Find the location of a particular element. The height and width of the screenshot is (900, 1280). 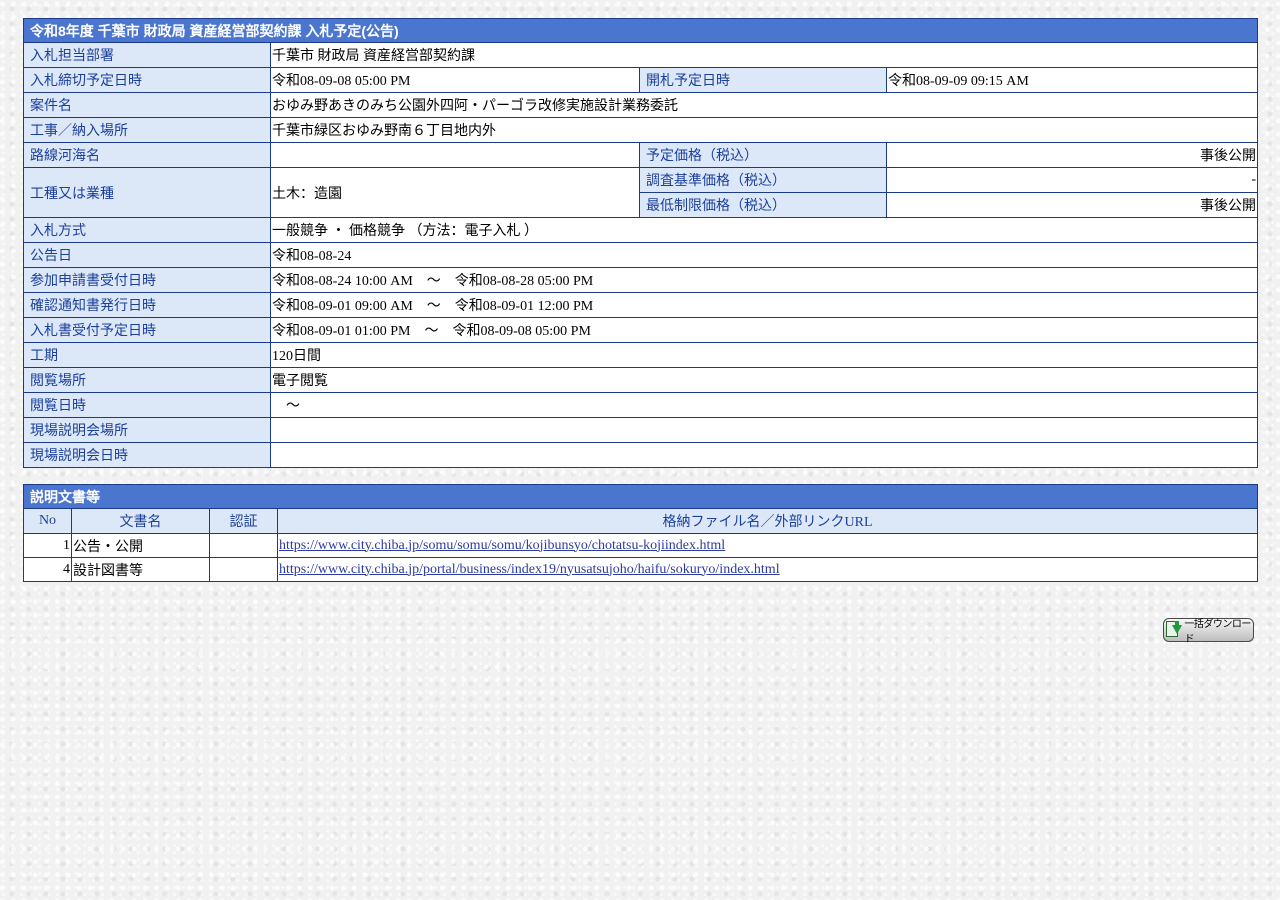

download-icon is located at coordinates (1174, 630).